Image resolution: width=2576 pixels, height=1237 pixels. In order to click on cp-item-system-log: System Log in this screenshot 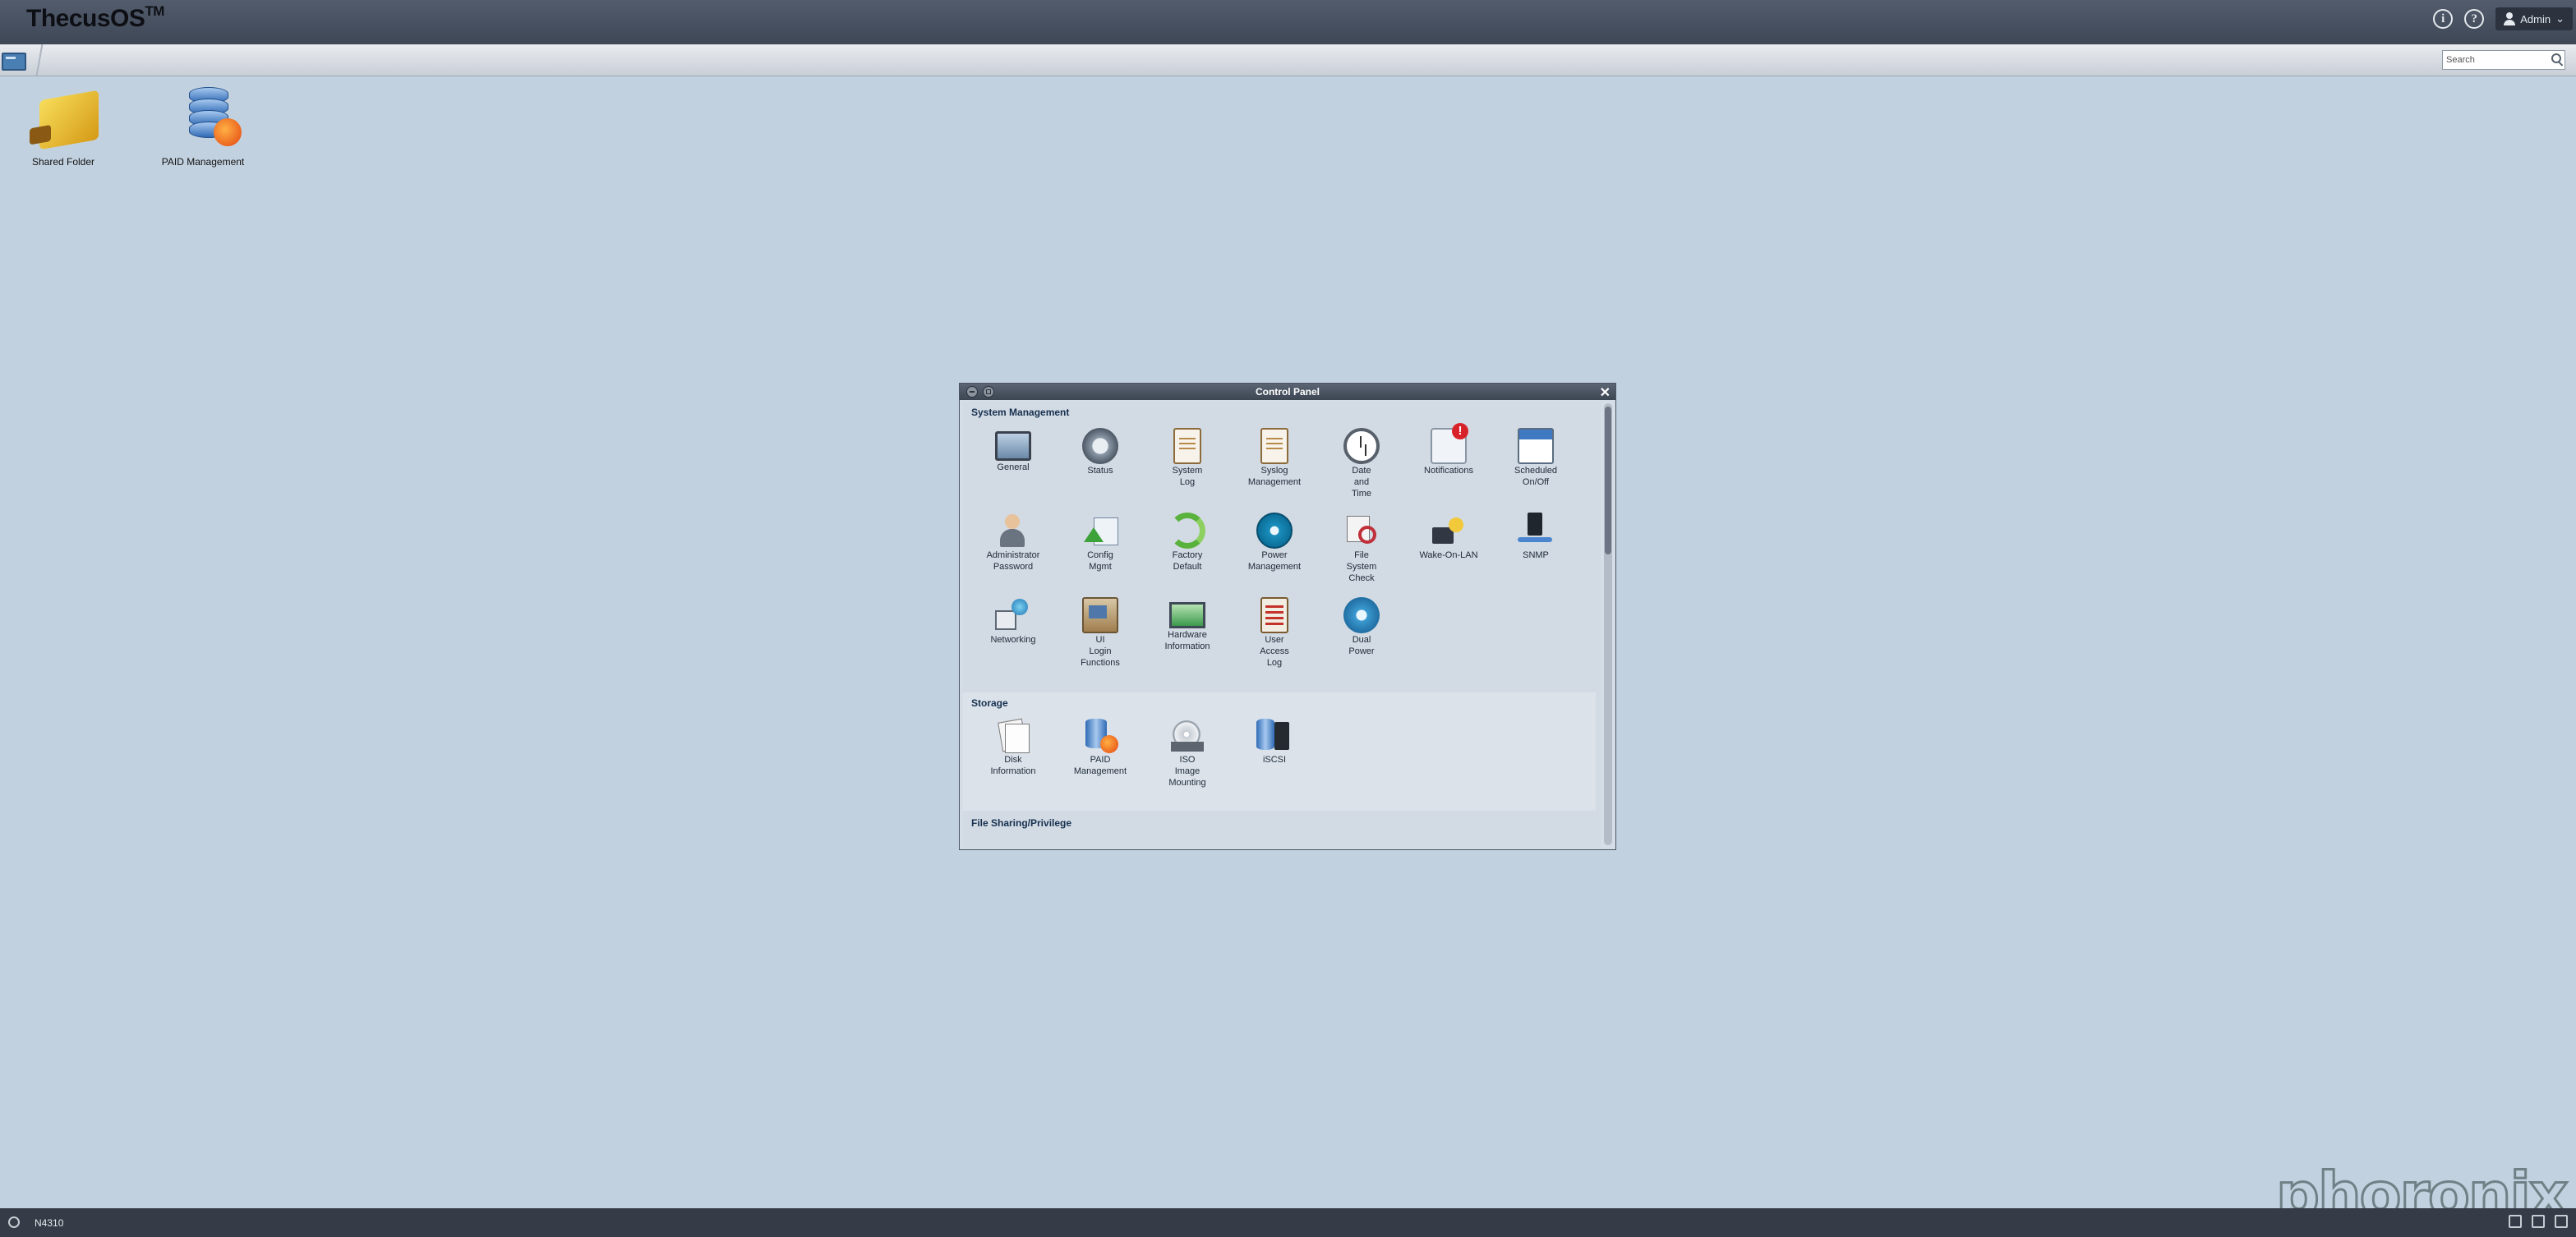, I will do `click(1187, 458)`.